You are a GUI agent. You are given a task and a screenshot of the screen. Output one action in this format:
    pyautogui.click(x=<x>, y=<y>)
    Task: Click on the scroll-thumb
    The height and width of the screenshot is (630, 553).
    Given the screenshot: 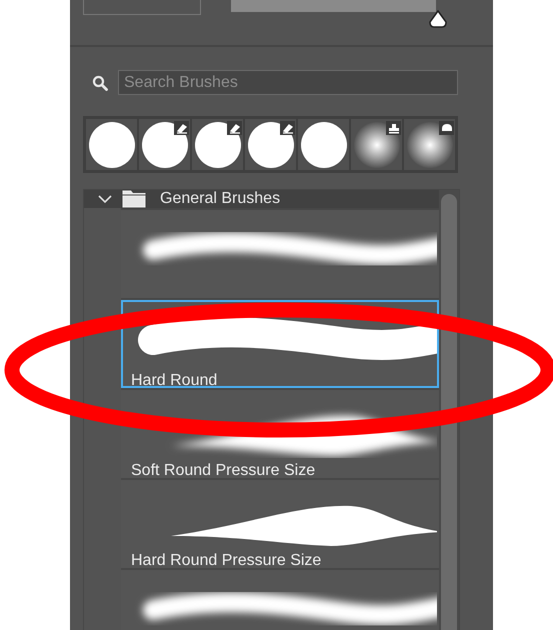 What is the action you would take?
    pyautogui.click(x=449, y=412)
    